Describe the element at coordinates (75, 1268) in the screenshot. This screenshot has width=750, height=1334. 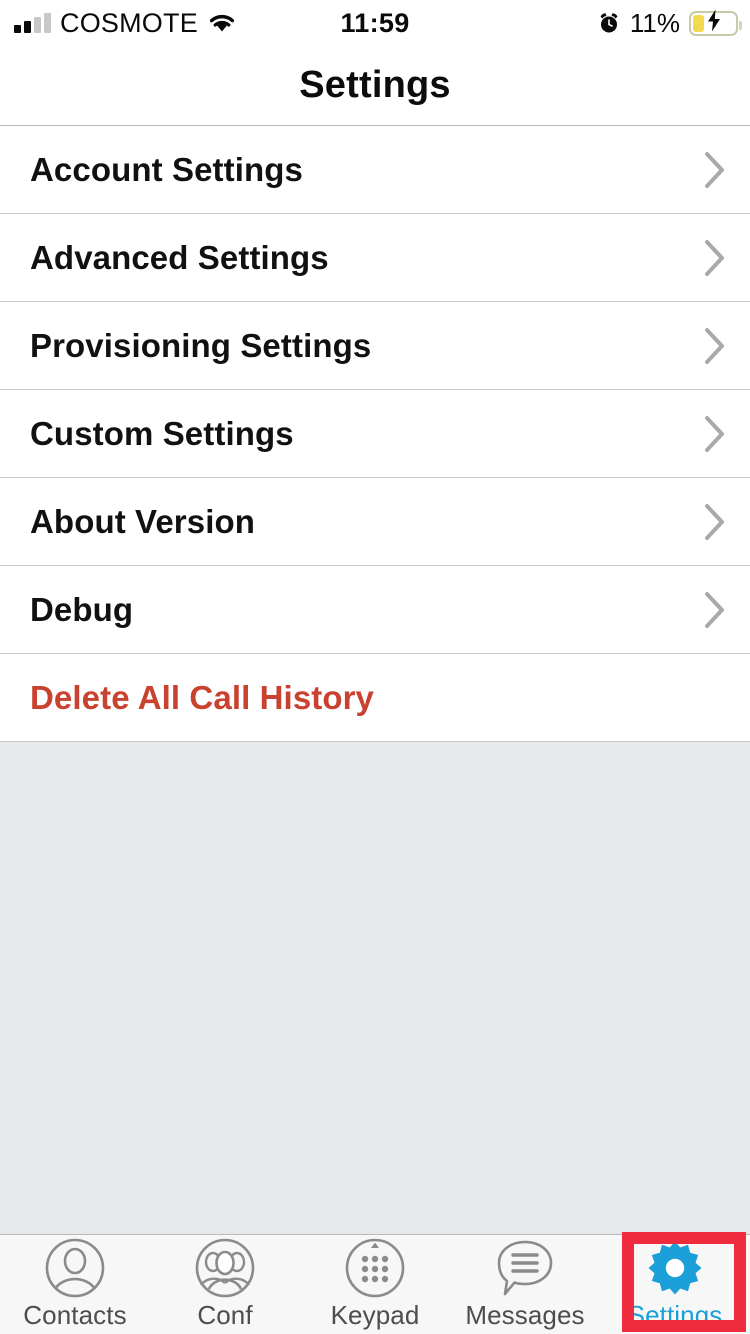
I see `contact-person-icon` at that location.